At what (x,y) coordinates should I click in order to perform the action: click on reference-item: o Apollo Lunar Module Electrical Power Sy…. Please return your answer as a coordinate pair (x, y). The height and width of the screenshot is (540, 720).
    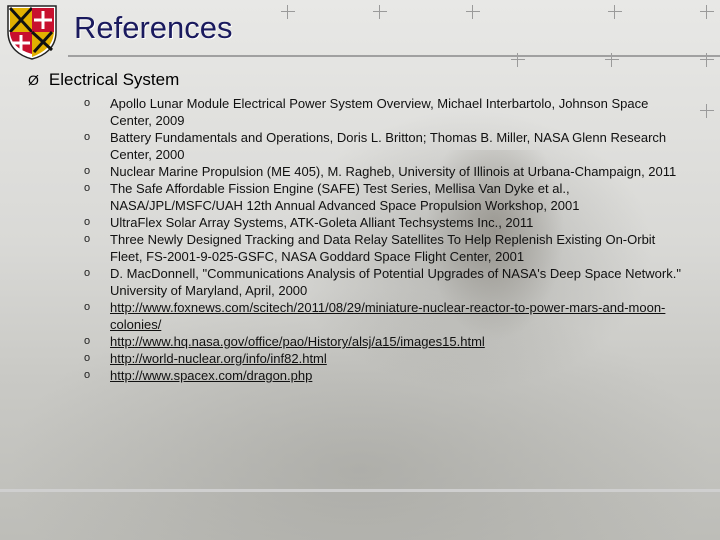
    Looking at the image, I should click on (384, 112).